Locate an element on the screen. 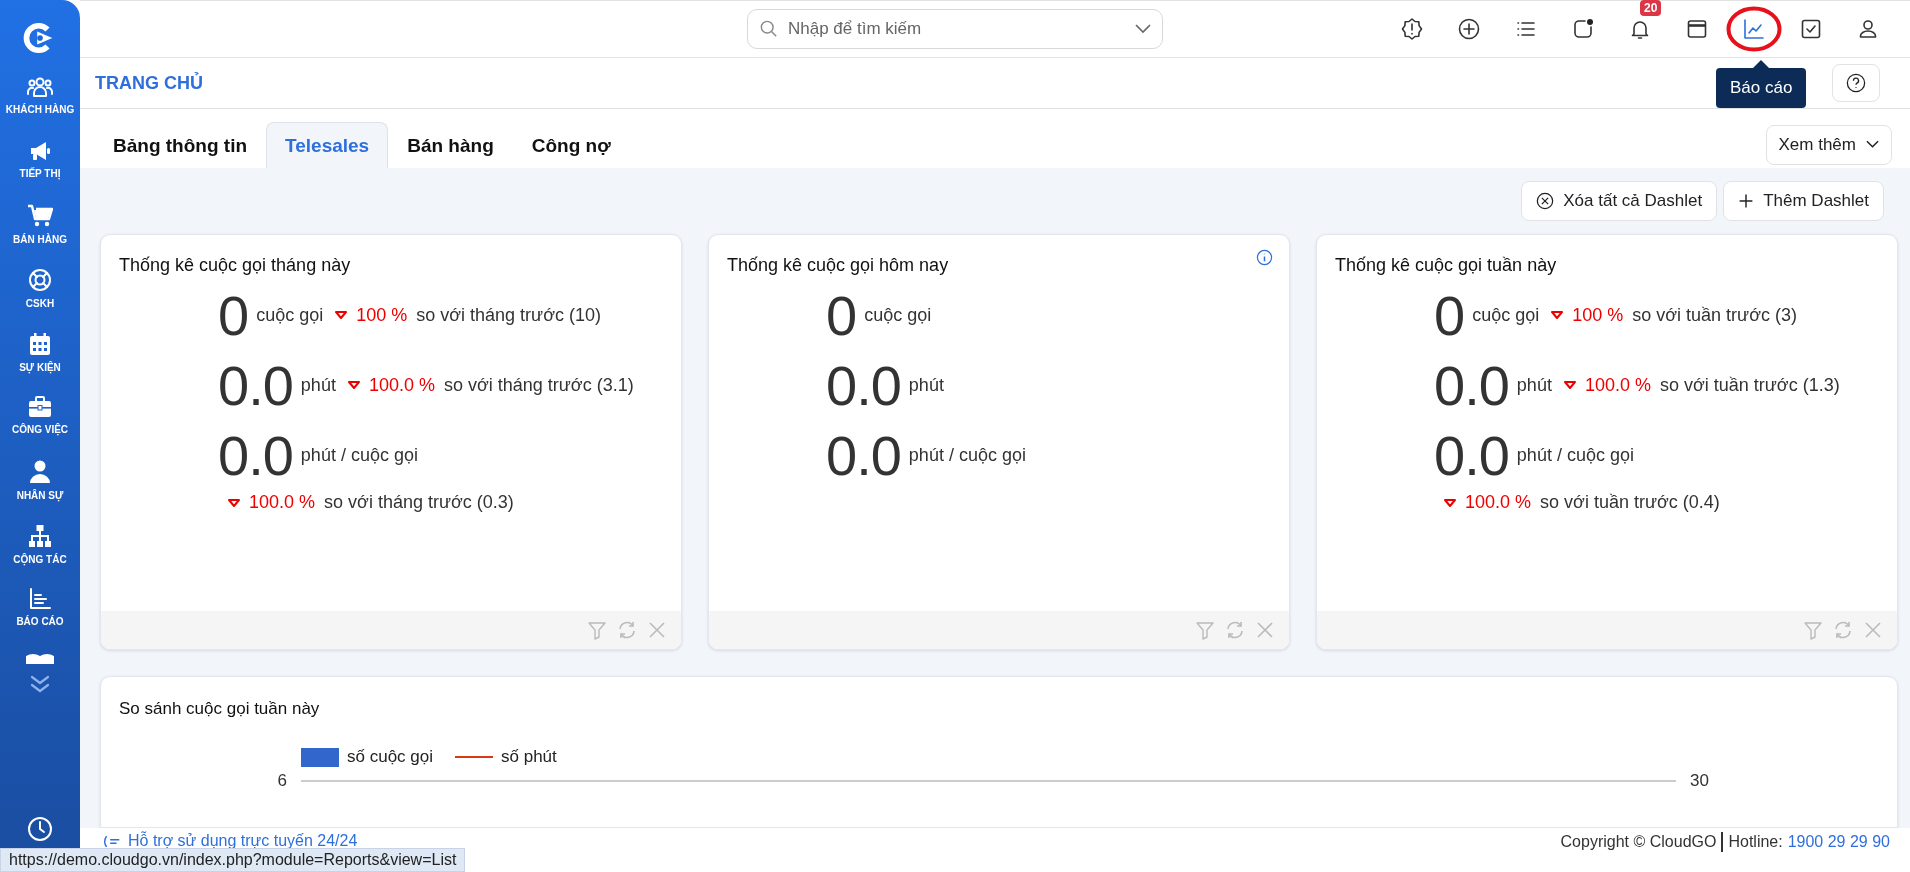 The image size is (1910, 872). search-field: Nhập để tìm kiếm is located at coordinates (955, 29).